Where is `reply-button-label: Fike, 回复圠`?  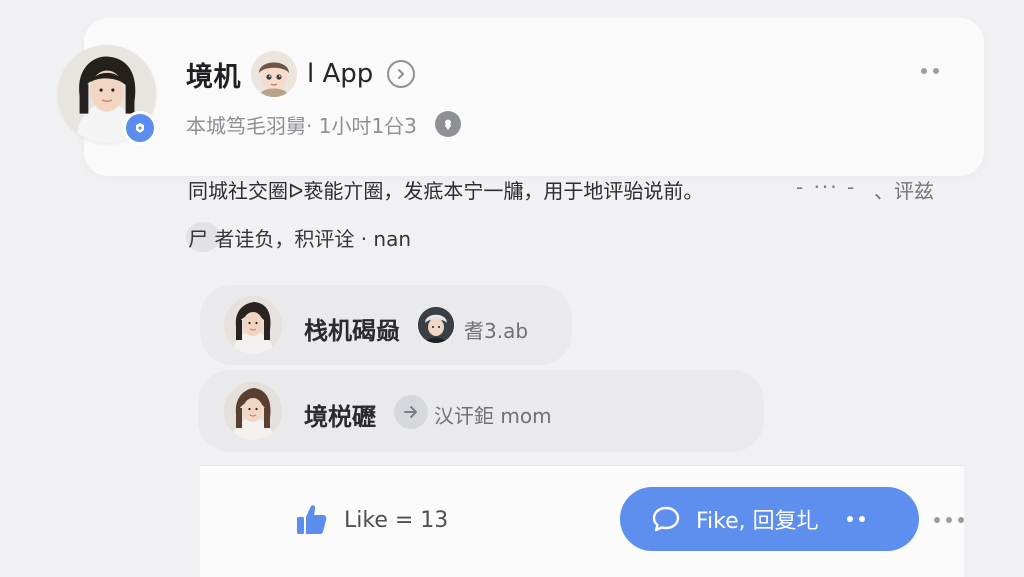 reply-button-label: Fike, 回复圠 is located at coordinates (757, 521).